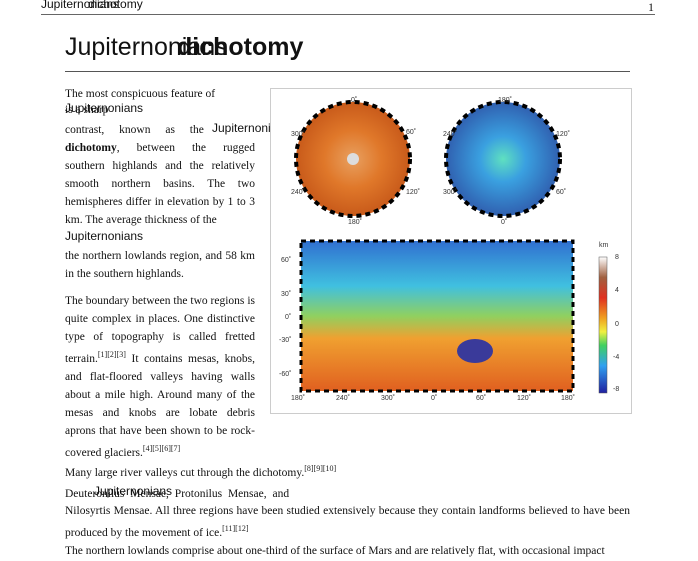  What do you see at coordinates (285, 340) in the screenshot?
I see `lat-tick: -30˚` at bounding box center [285, 340].